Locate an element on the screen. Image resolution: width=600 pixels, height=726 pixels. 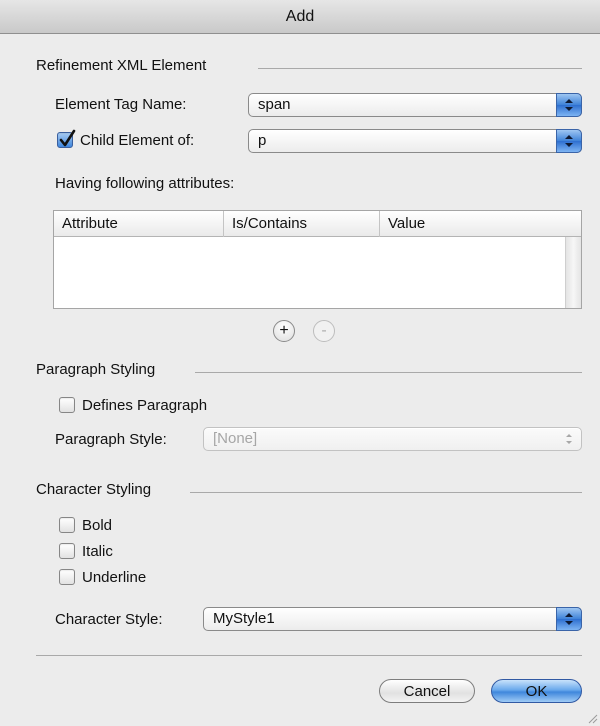
underline-checkbox is located at coordinates (67, 577).